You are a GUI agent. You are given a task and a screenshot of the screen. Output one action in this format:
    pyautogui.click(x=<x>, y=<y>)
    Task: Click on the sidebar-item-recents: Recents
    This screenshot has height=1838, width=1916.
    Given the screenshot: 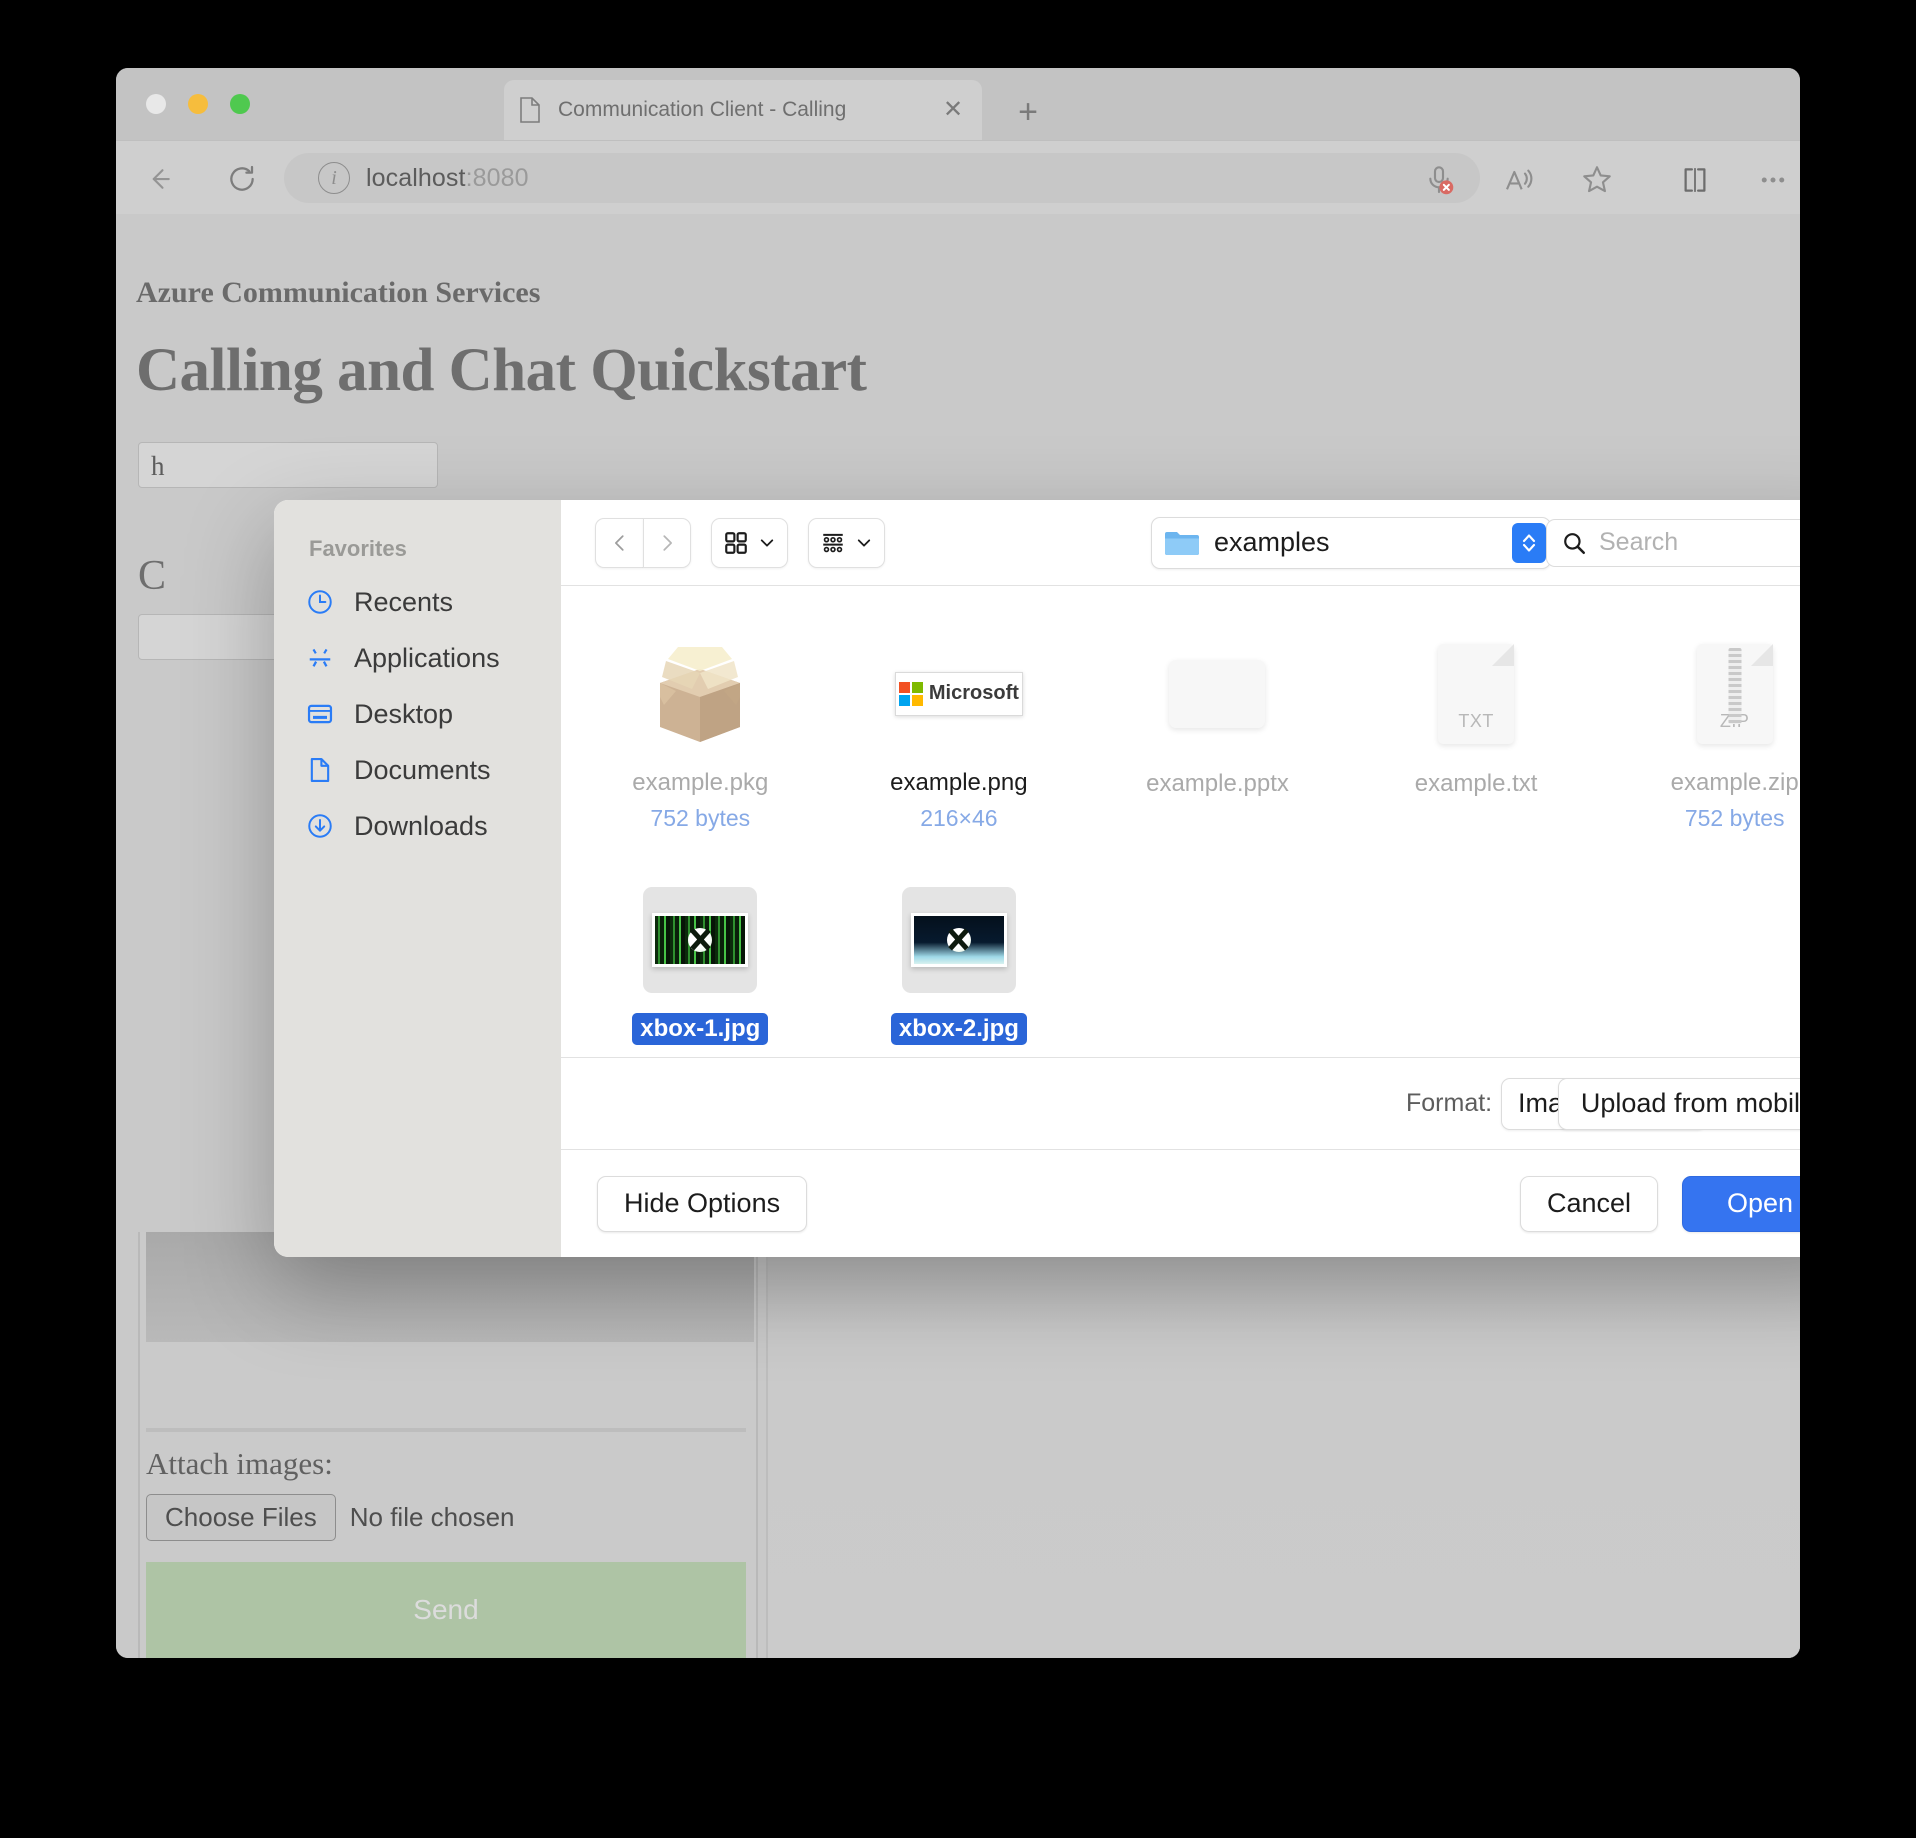 What is the action you would take?
    pyautogui.click(x=417, y=602)
    